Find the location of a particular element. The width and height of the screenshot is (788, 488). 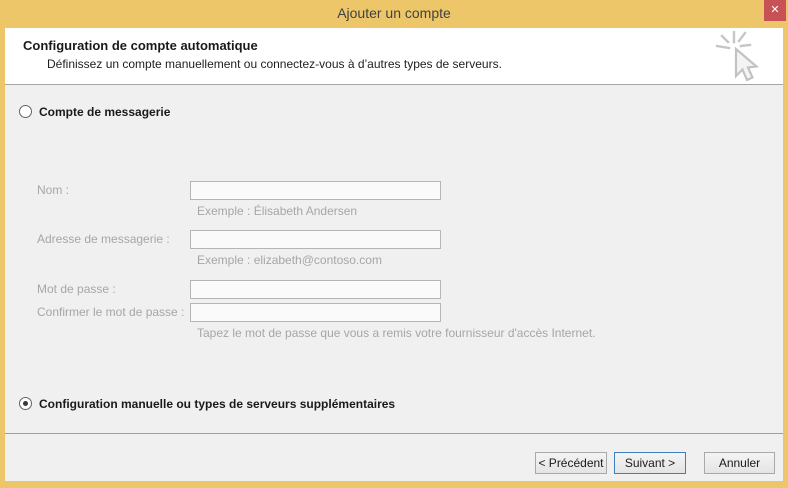

name-input is located at coordinates (315, 190).